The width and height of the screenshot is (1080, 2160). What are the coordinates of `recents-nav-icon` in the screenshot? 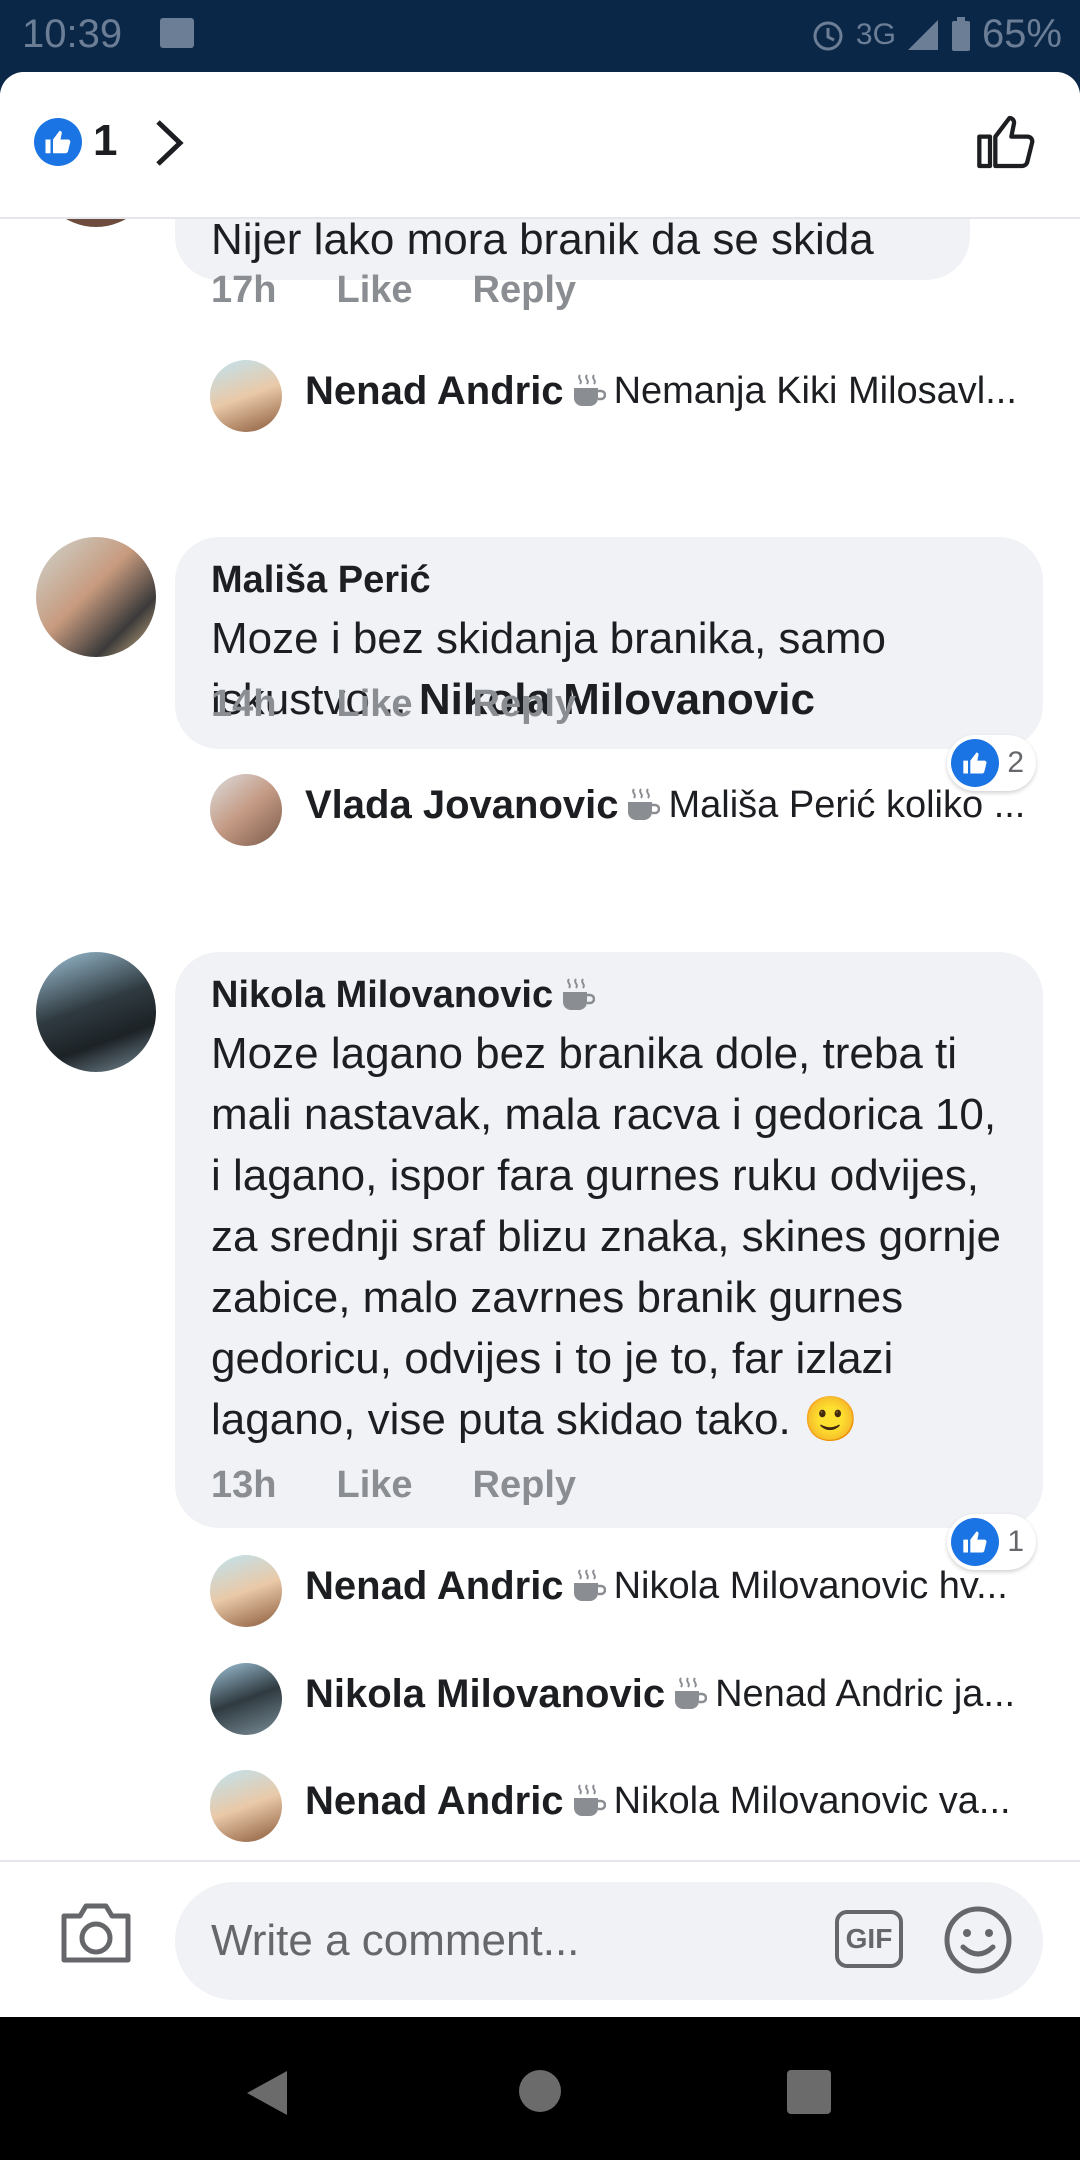 It's located at (809, 2092).